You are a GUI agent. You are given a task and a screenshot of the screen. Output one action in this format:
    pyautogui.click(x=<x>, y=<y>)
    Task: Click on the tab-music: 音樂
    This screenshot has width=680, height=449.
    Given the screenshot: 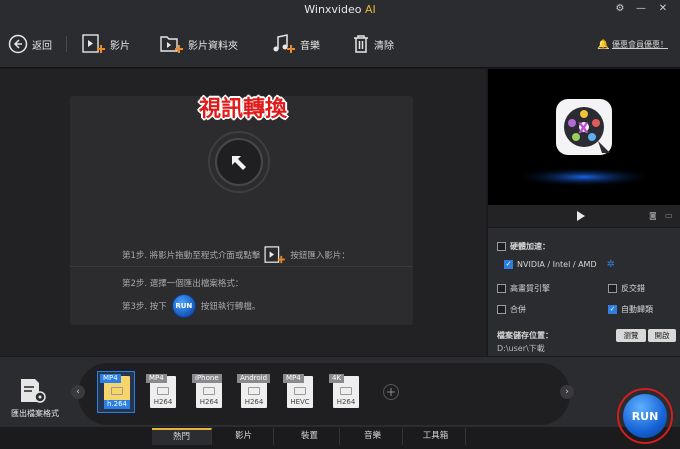 What is the action you would take?
    pyautogui.click(x=373, y=436)
    